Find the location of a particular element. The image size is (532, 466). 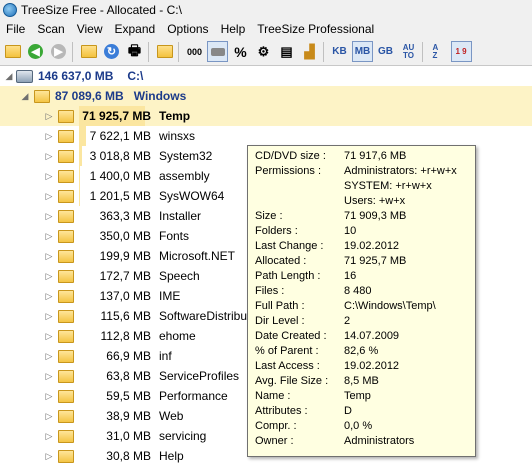

menu-file: File is located at coordinates (15, 29).